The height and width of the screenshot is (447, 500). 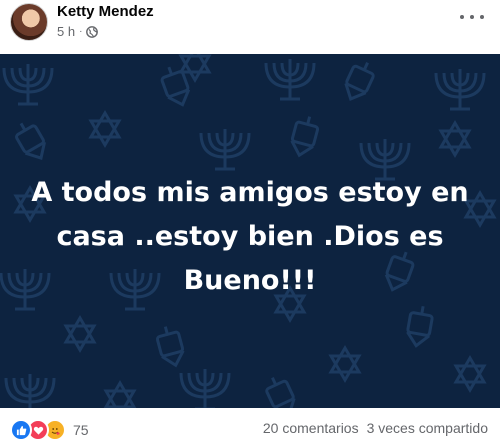 I want to click on post-text-line: casa ..estoy bien .Dios es, so click(x=250, y=236).